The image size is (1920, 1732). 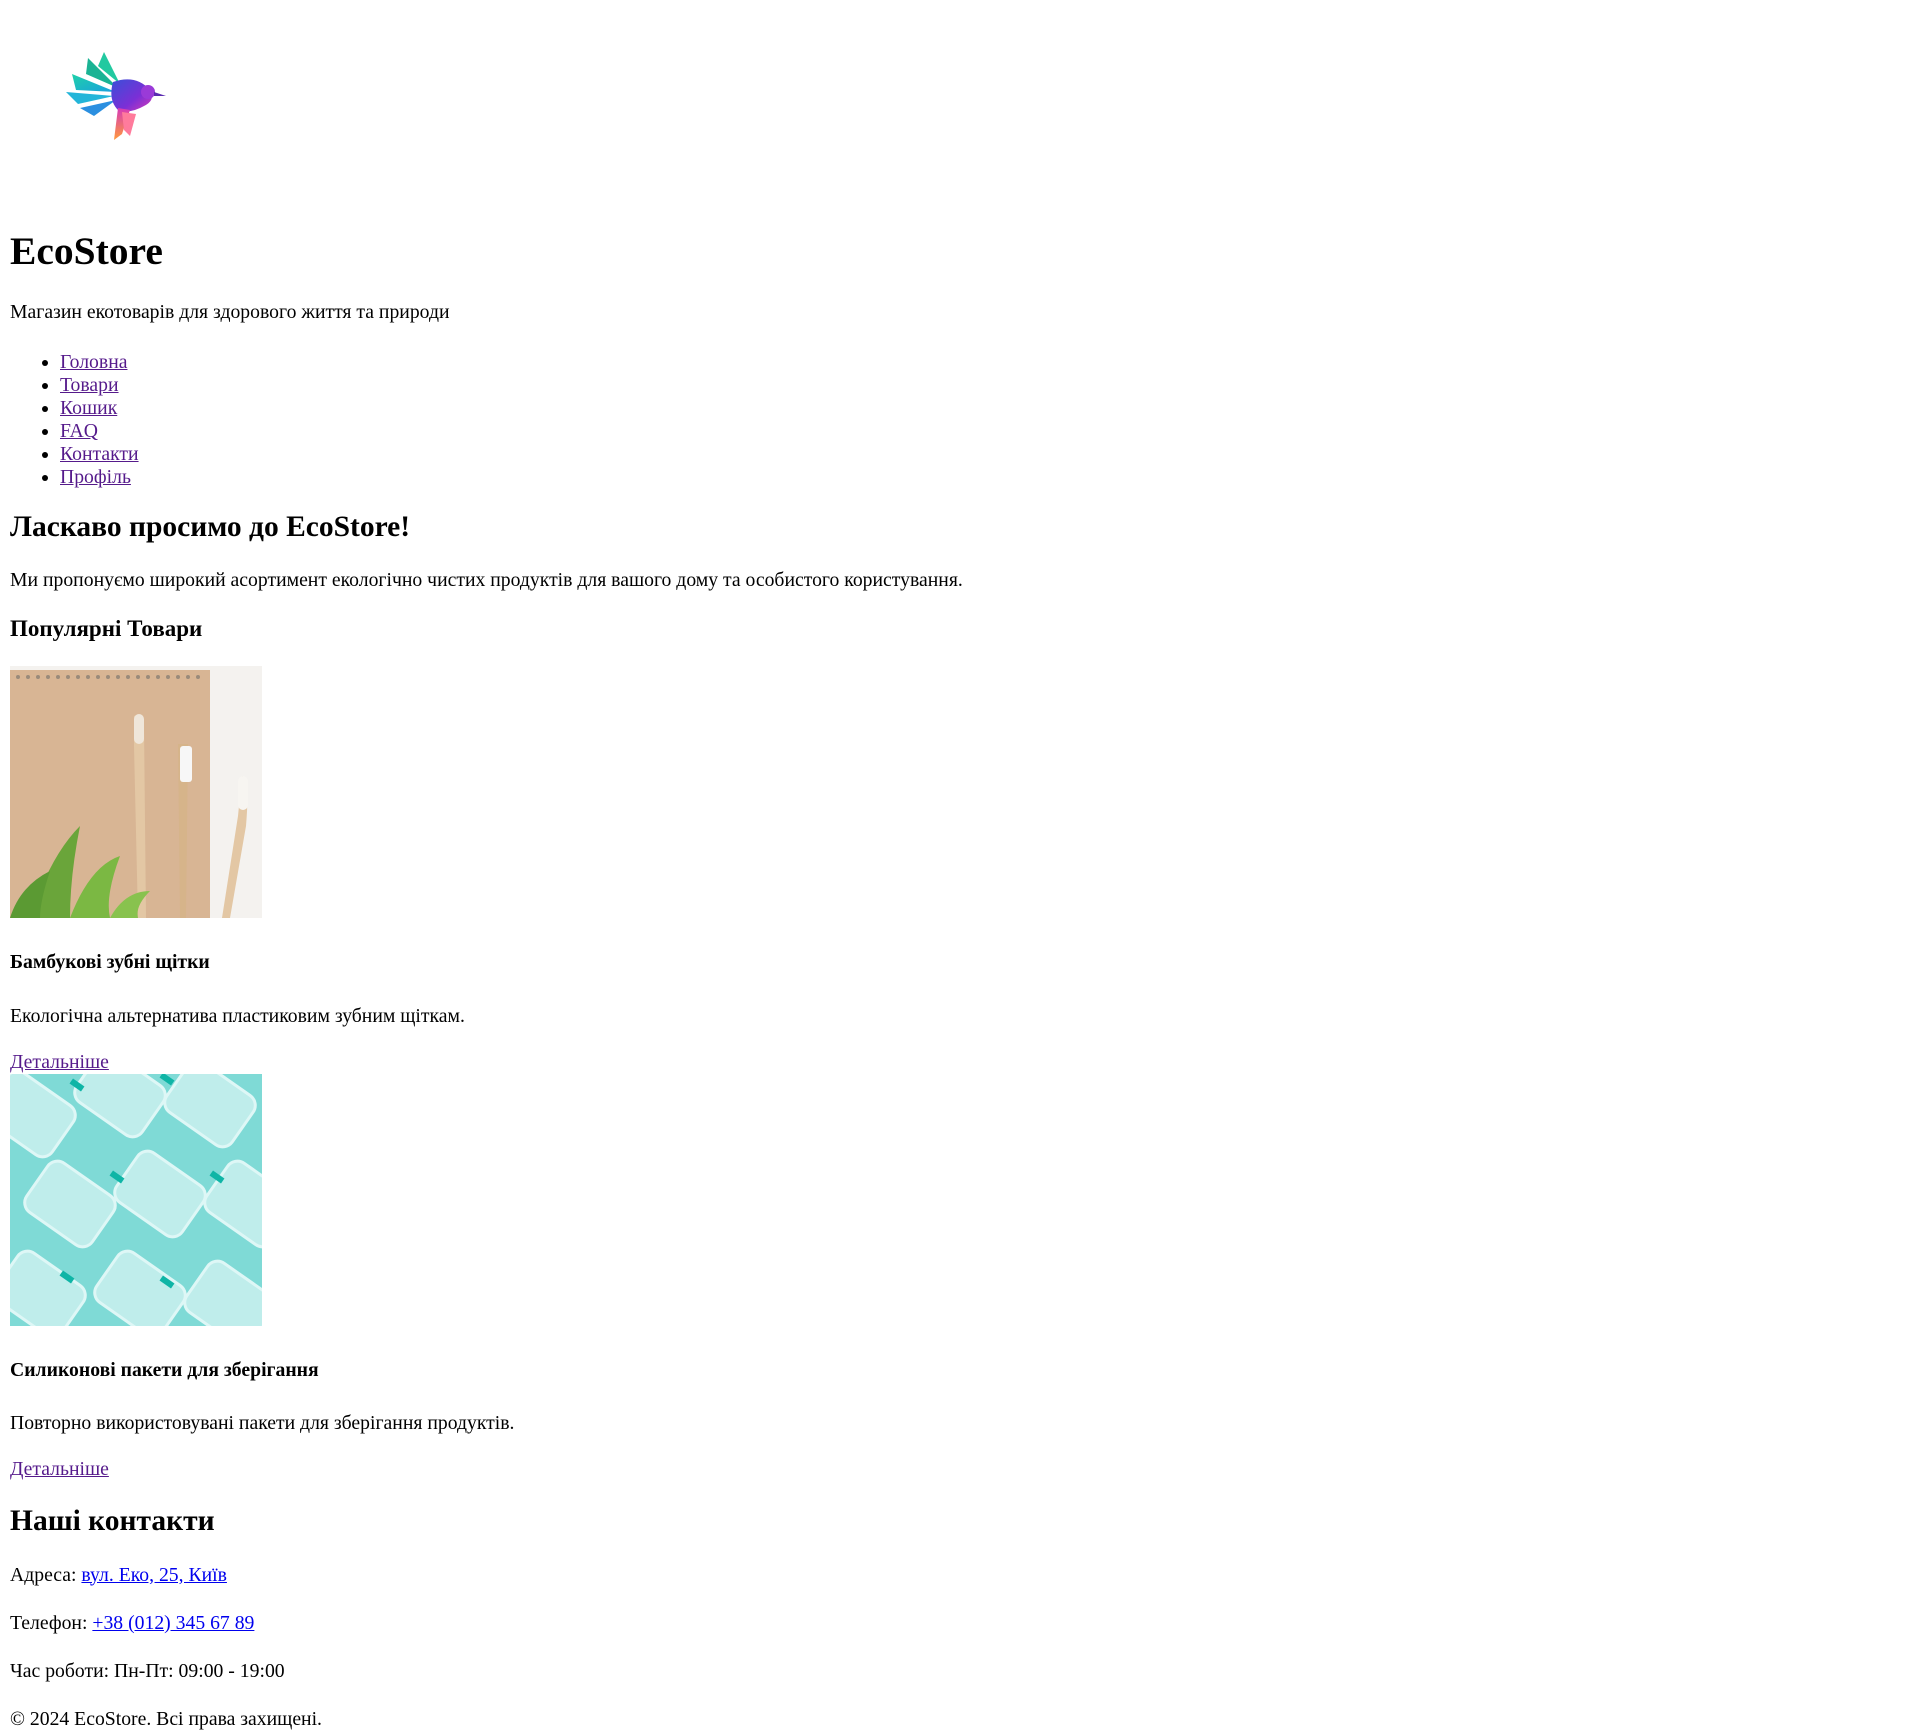 I want to click on nav-item-cart: Кошик, so click(x=985, y=408).